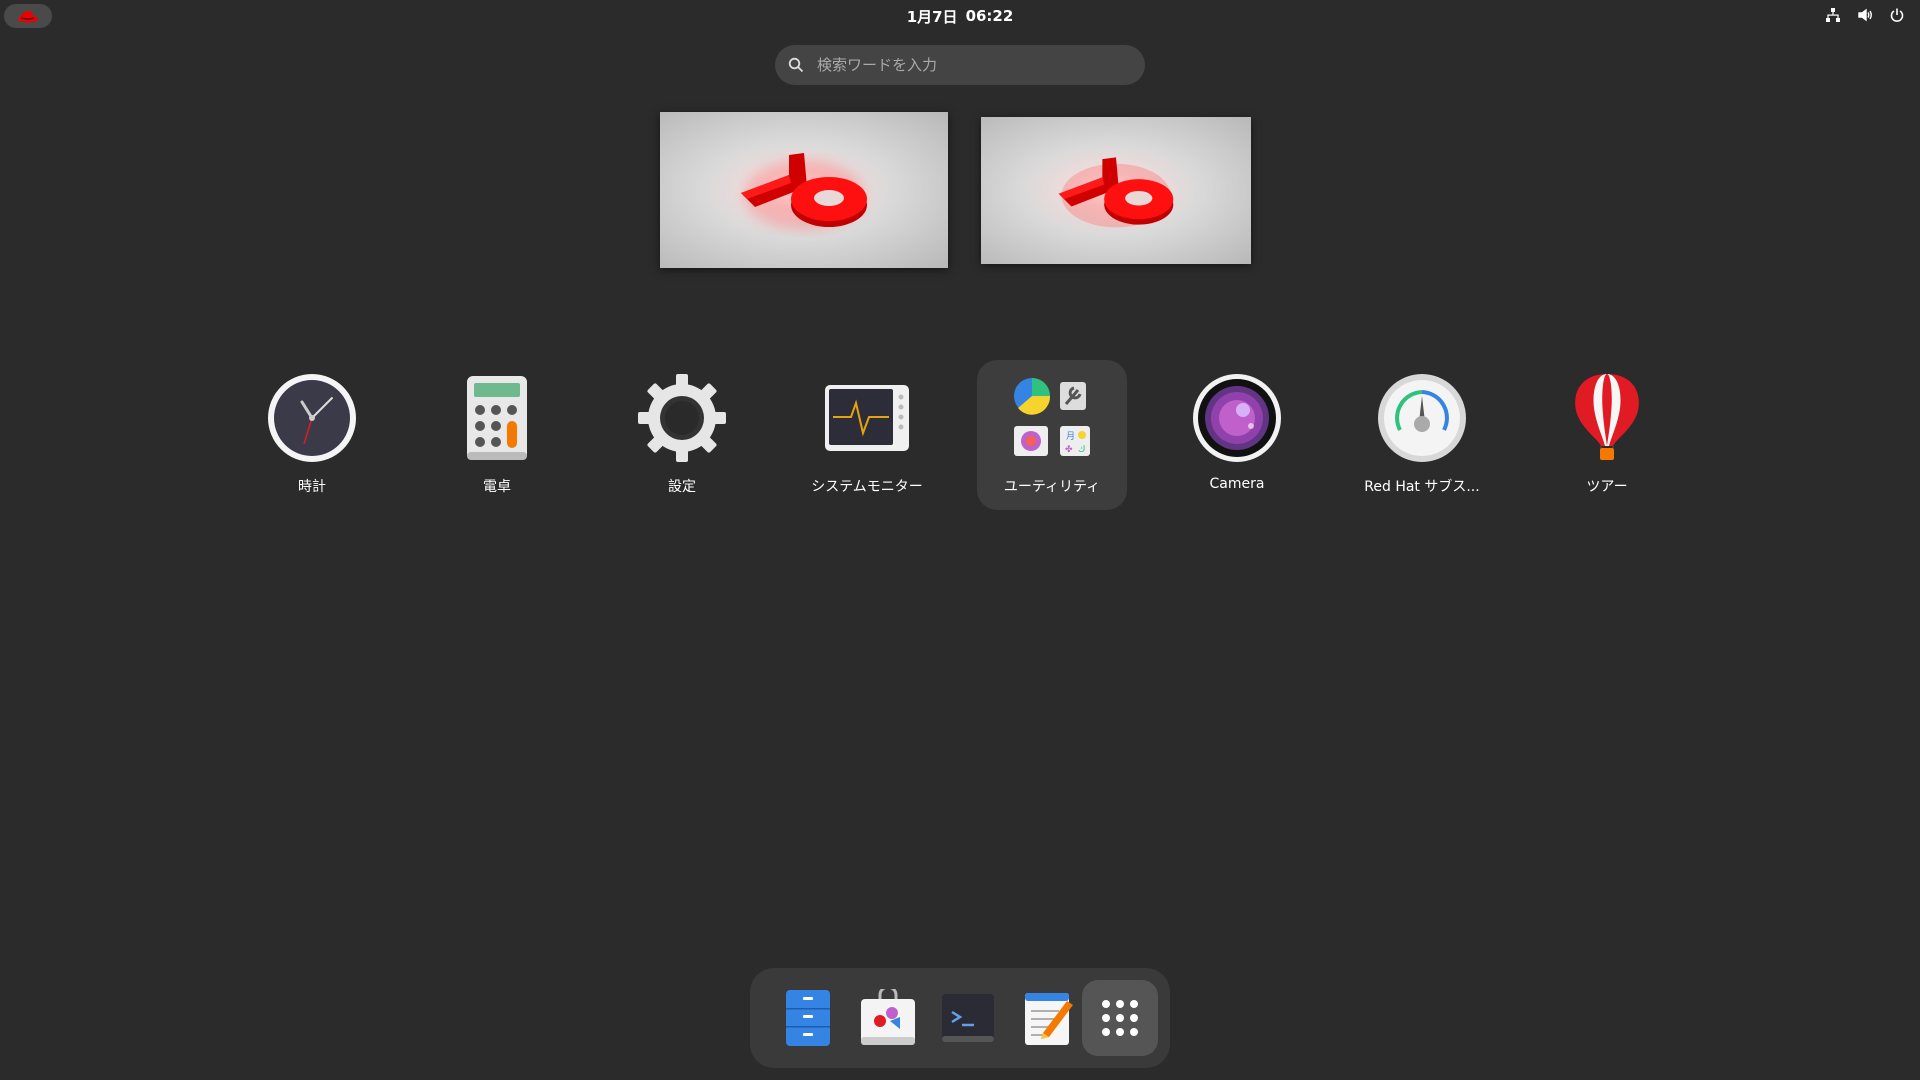 This screenshot has width=1920, height=1080. I want to click on hot-air-balloon-icon, so click(1607, 418).